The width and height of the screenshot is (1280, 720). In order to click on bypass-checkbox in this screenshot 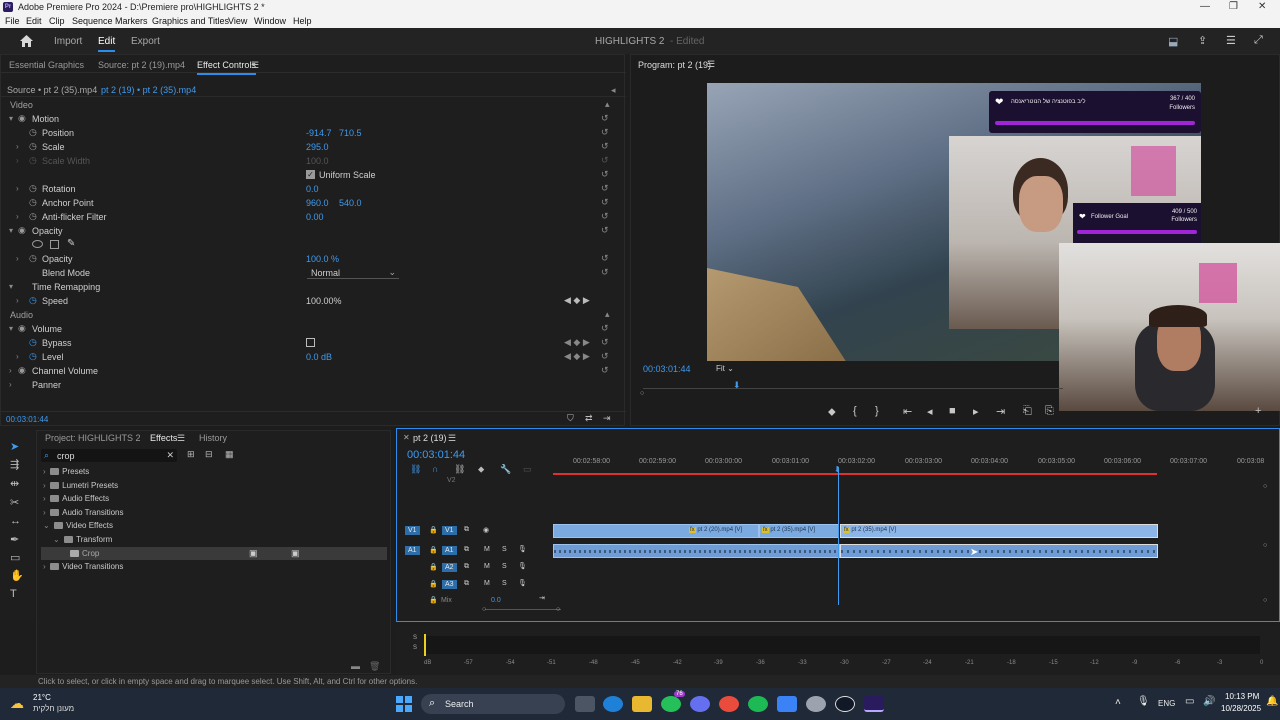, I will do `click(310, 342)`.